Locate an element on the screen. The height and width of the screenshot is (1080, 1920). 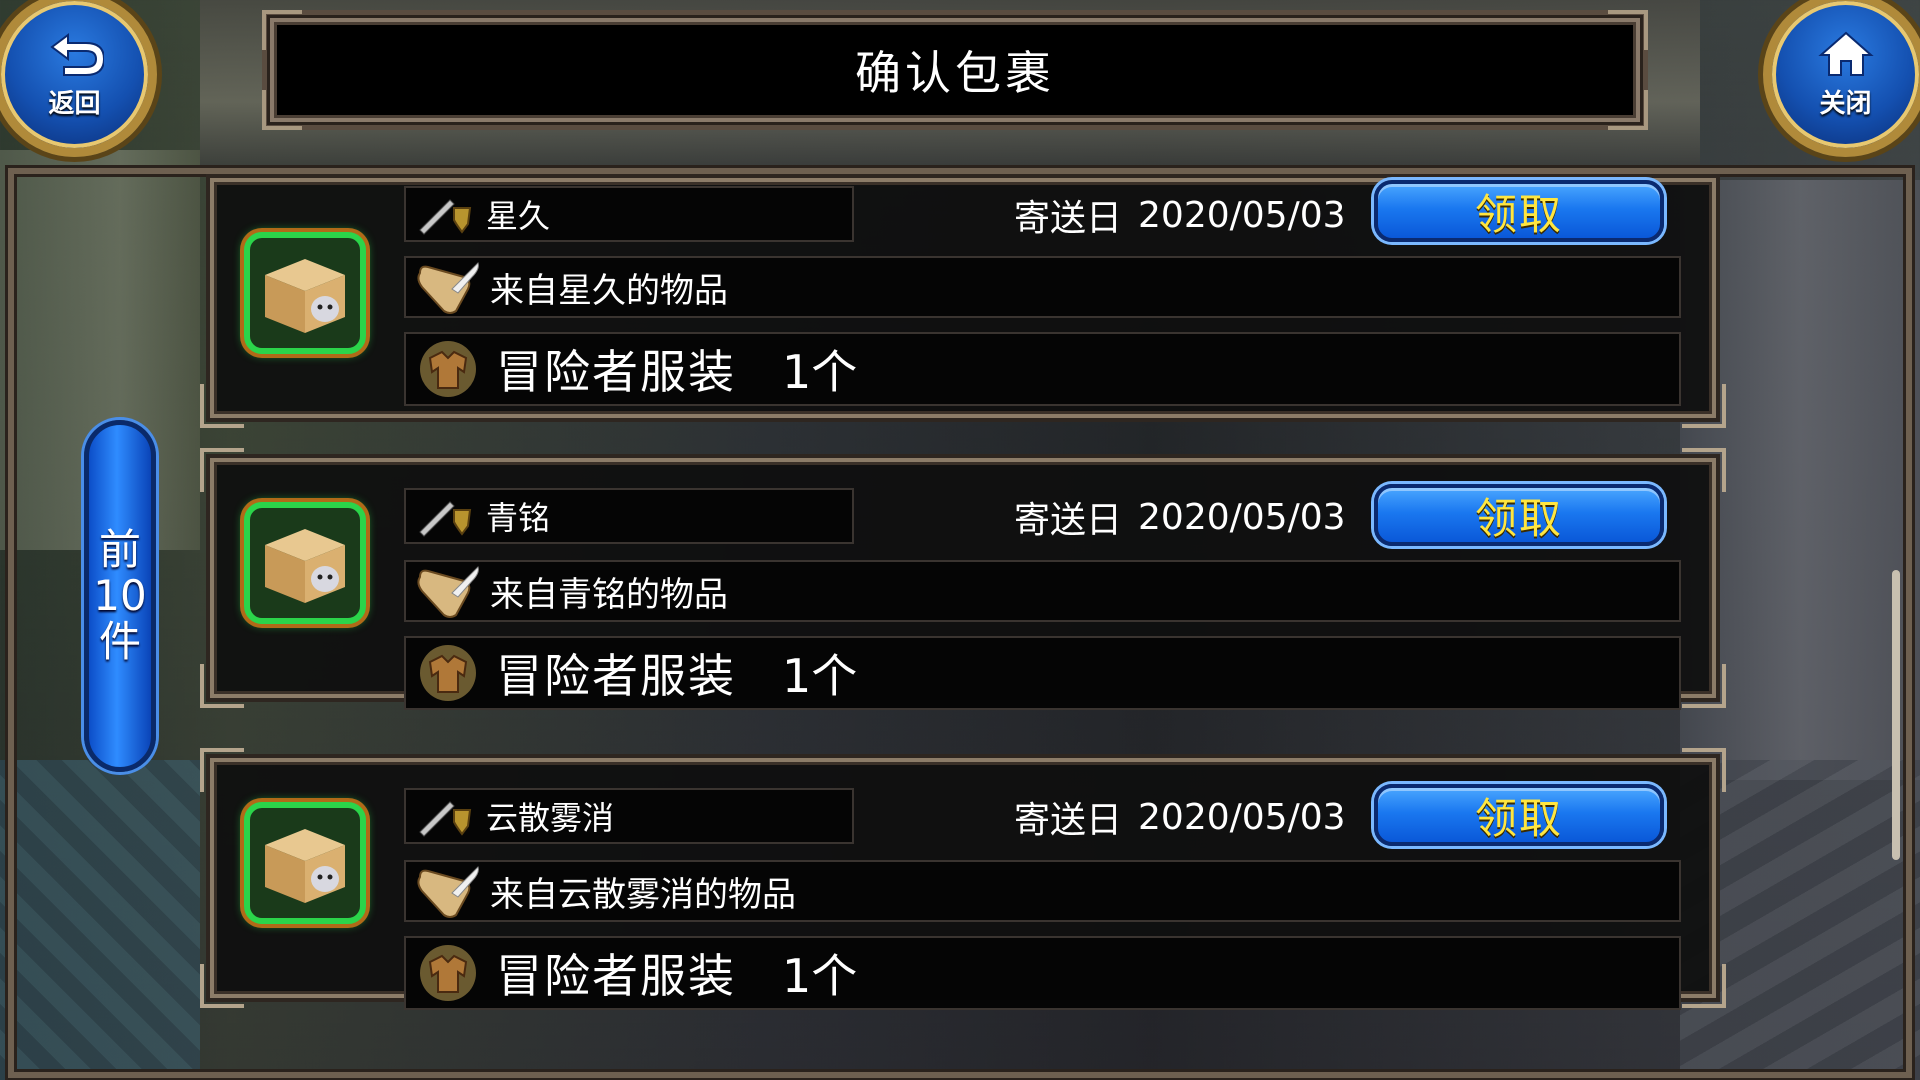
note-text: 来自星久的物品 is located at coordinates (609, 290).